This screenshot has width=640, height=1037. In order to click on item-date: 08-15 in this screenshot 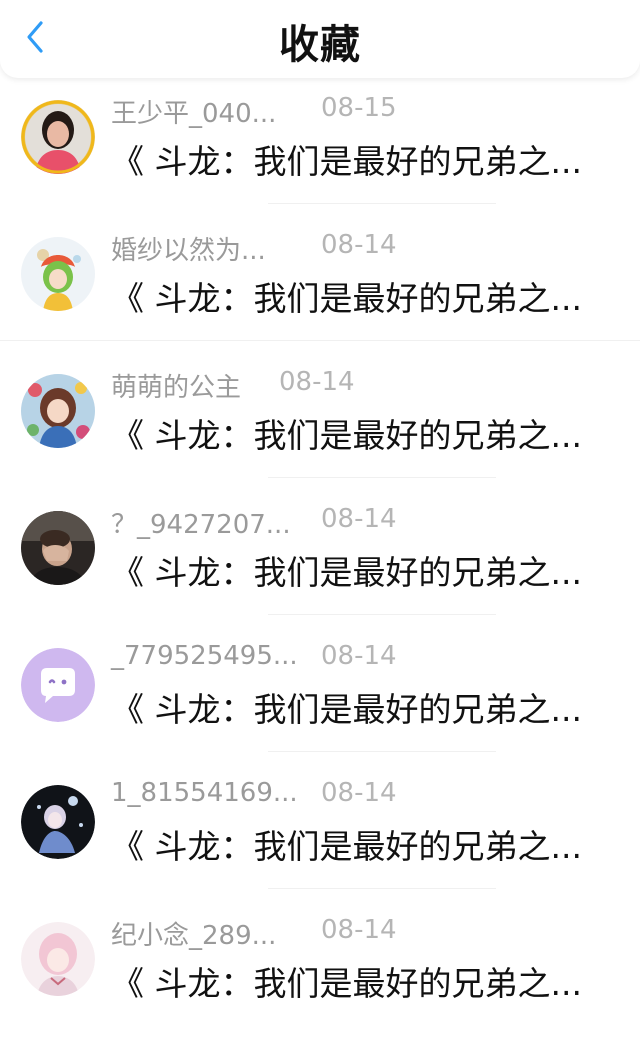, I will do `click(359, 108)`.